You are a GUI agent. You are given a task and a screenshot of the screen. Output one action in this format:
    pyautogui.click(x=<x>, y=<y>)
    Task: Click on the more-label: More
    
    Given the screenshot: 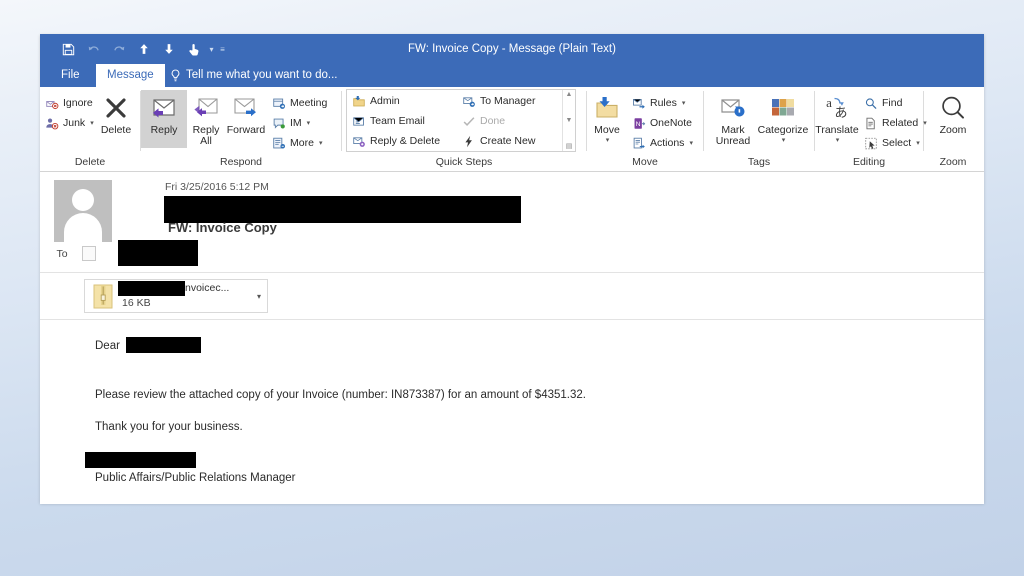 What is the action you would take?
    pyautogui.click(x=302, y=143)
    